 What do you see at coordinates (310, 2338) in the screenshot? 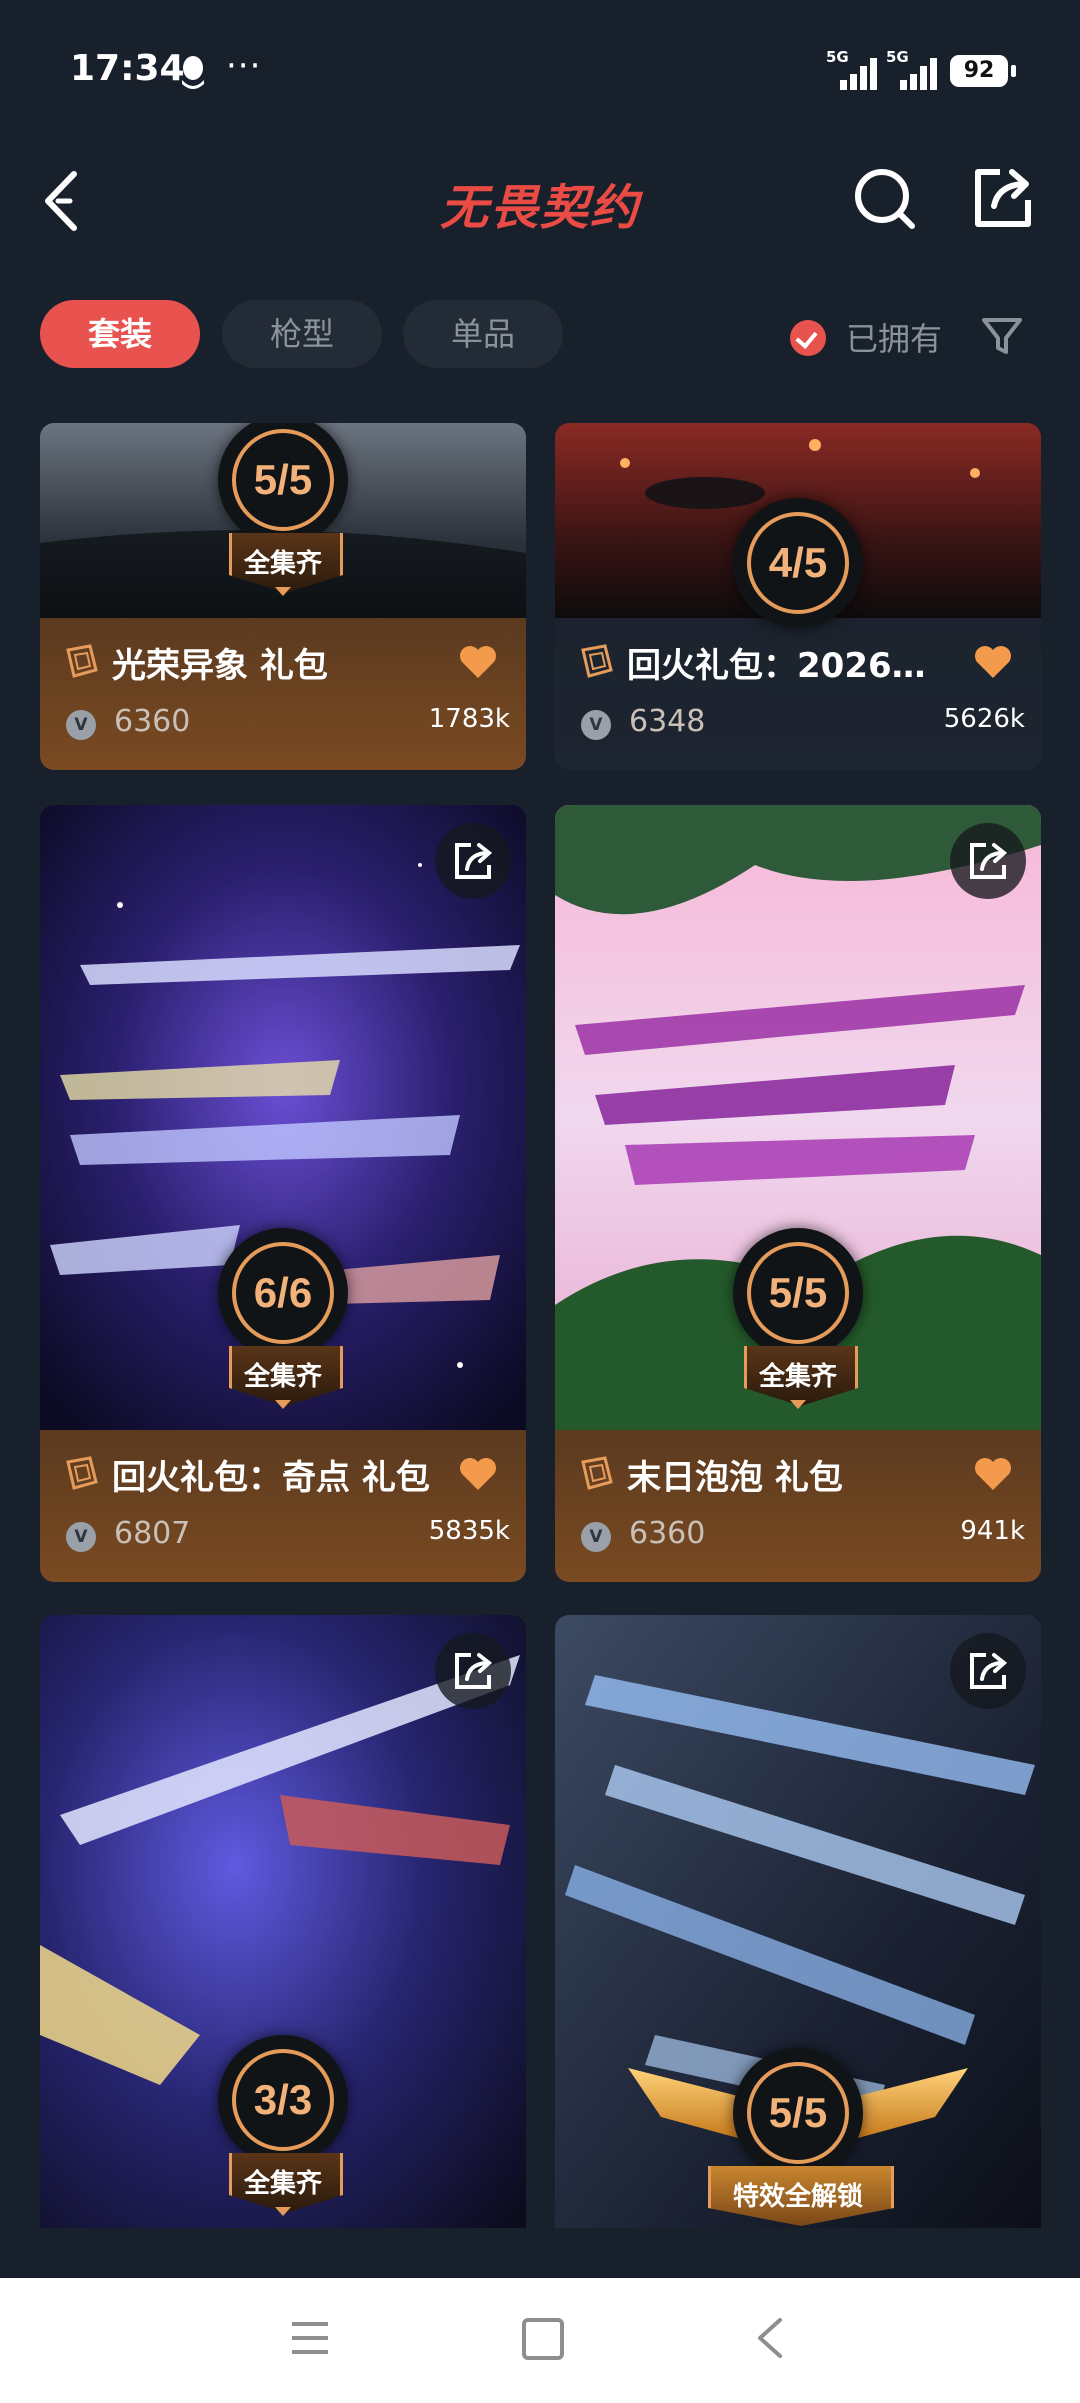
I see `menu-icon` at bounding box center [310, 2338].